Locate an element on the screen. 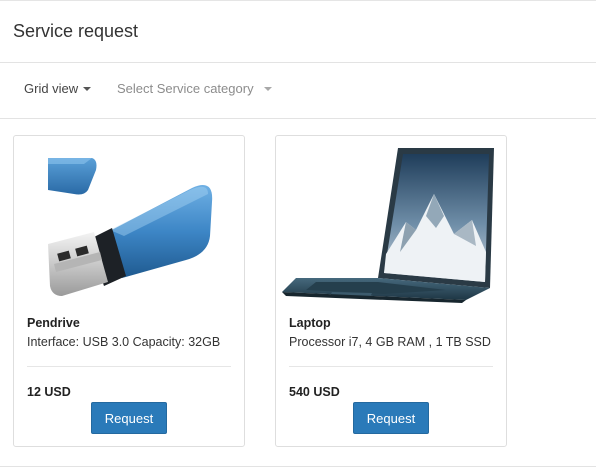  bottom-divider is located at coordinates (298, 466).